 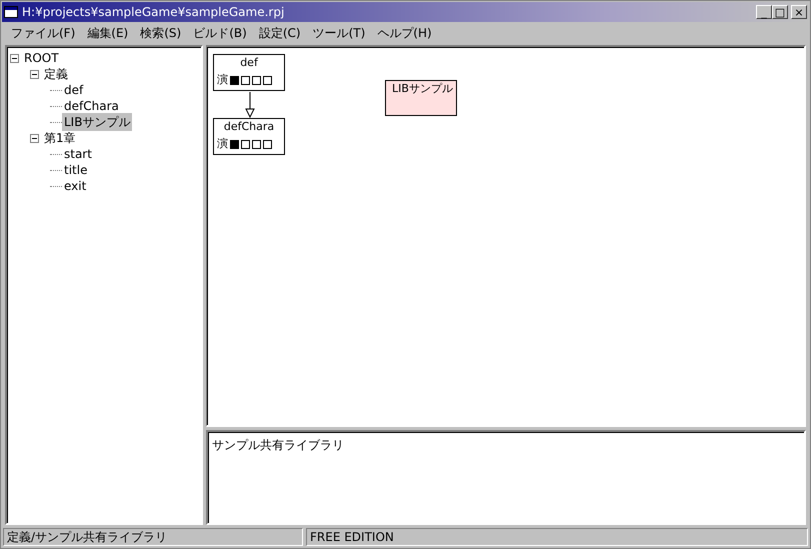 I want to click on menu-item: 編集(E), so click(x=107, y=33).